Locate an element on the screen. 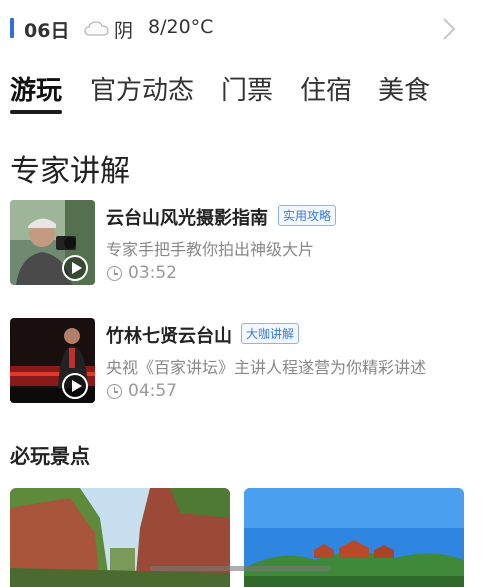 The width and height of the screenshot is (482, 587). canyon-image is located at coordinates (120, 537).